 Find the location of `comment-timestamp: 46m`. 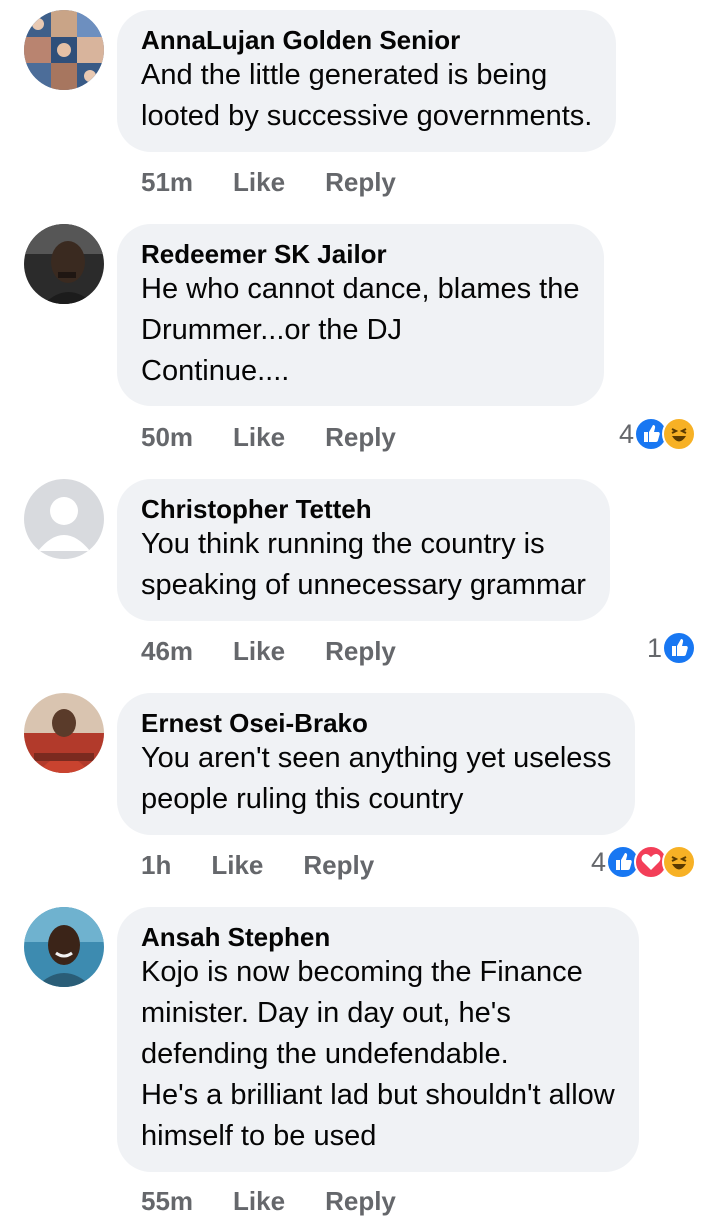

comment-timestamp: 46m is located at coordinates (167, 651).